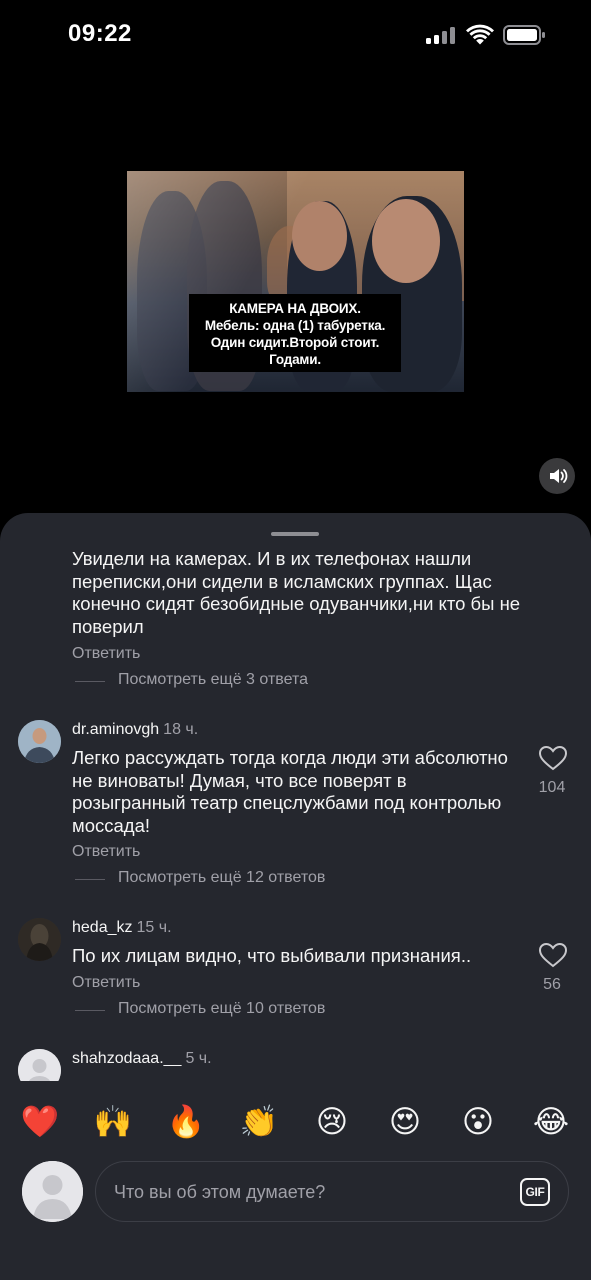  Describe the element at coordinates (115, 729) in the screenshot. I see `username: dr.aminovgh` at that location.